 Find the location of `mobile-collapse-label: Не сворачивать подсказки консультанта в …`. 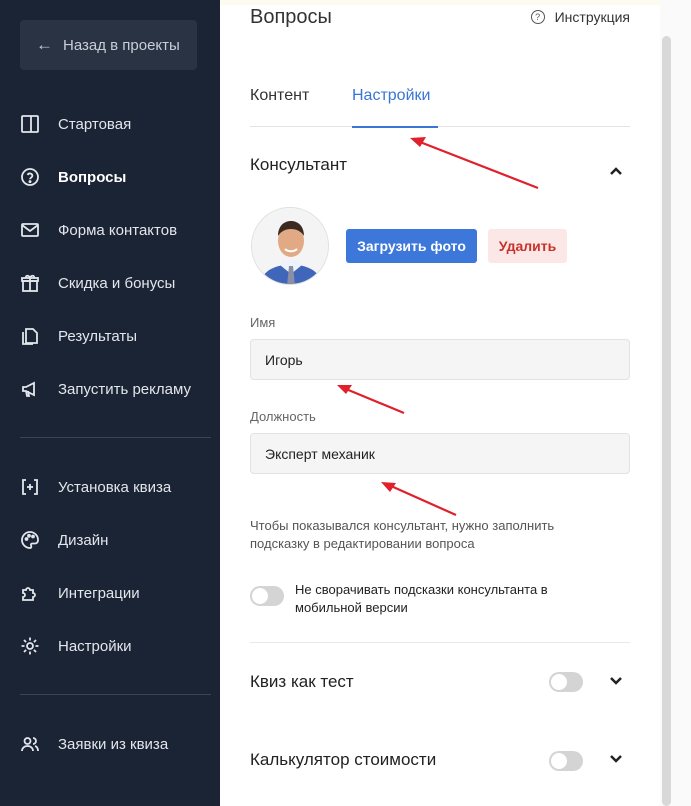

mobile-collapse-label: Не сворачивать подсказки консультанта в … is located at coordinates (421, 598).